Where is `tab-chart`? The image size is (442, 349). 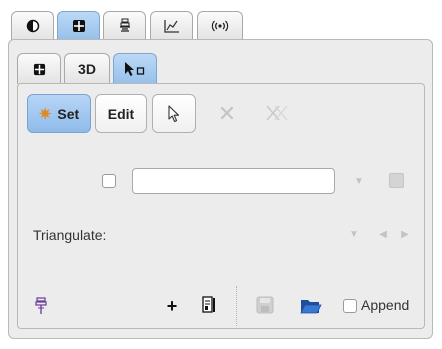
tab-chart is located at coordinates (171, 25).